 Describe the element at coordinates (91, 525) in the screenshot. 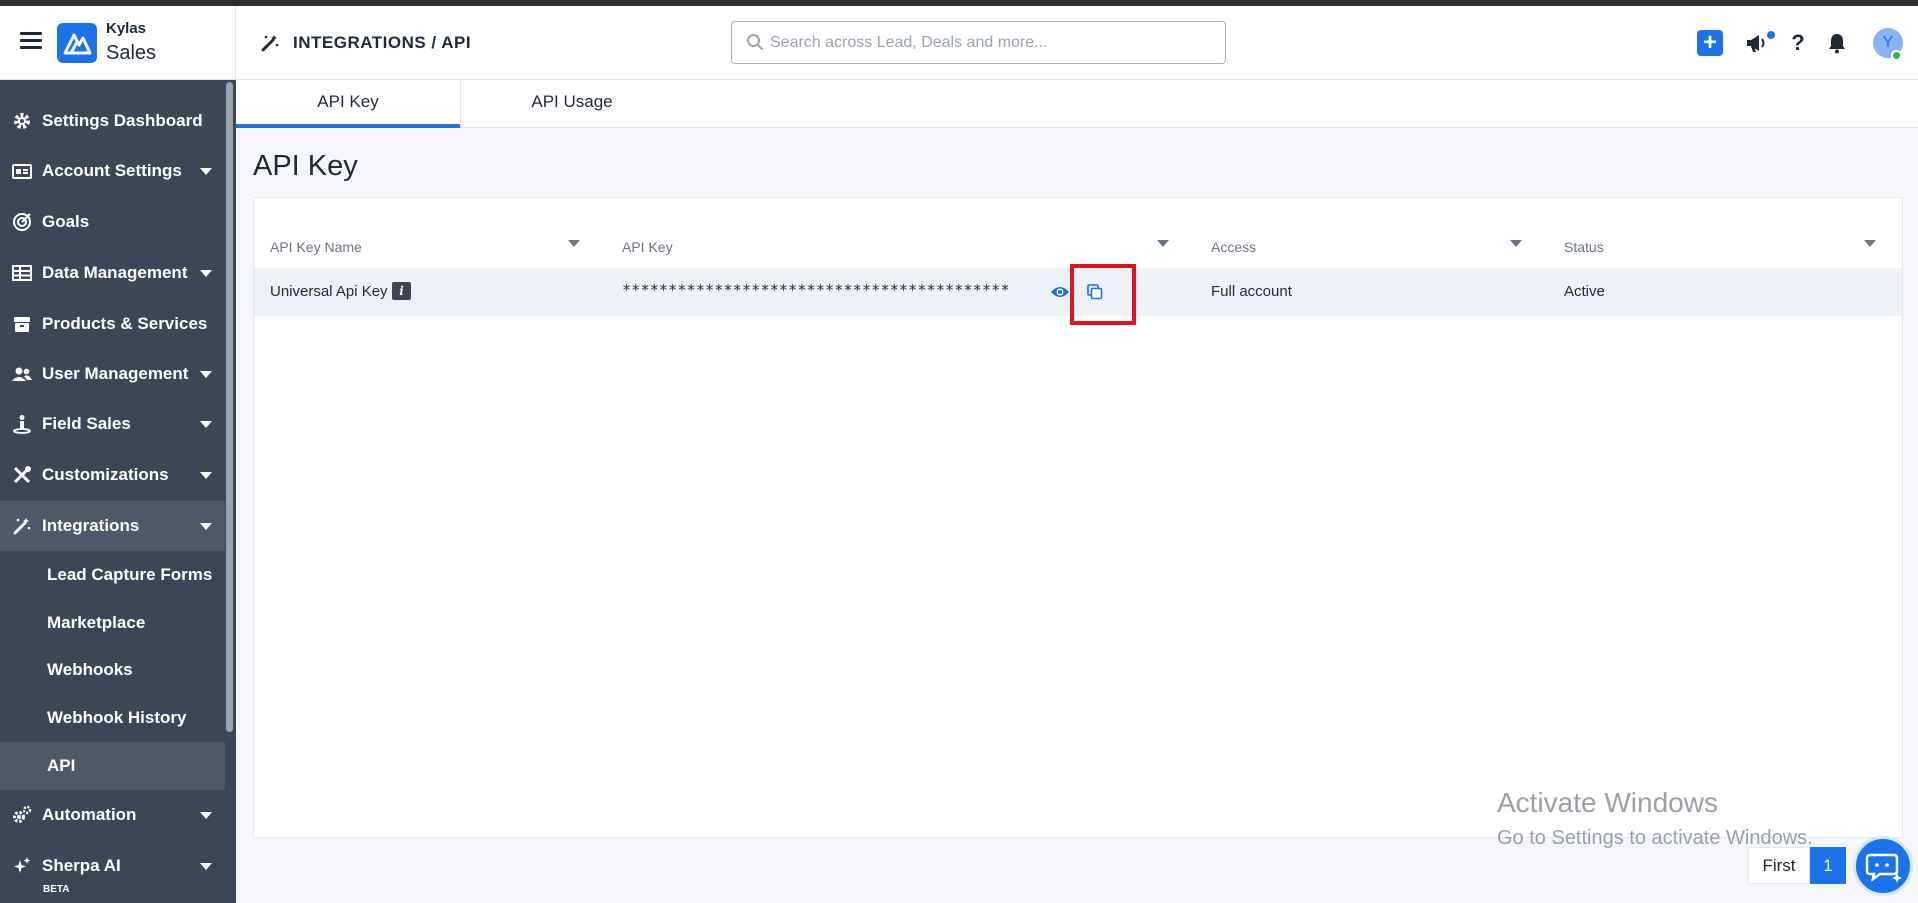

I see `sidebar-item-label: Integrations` at that location.